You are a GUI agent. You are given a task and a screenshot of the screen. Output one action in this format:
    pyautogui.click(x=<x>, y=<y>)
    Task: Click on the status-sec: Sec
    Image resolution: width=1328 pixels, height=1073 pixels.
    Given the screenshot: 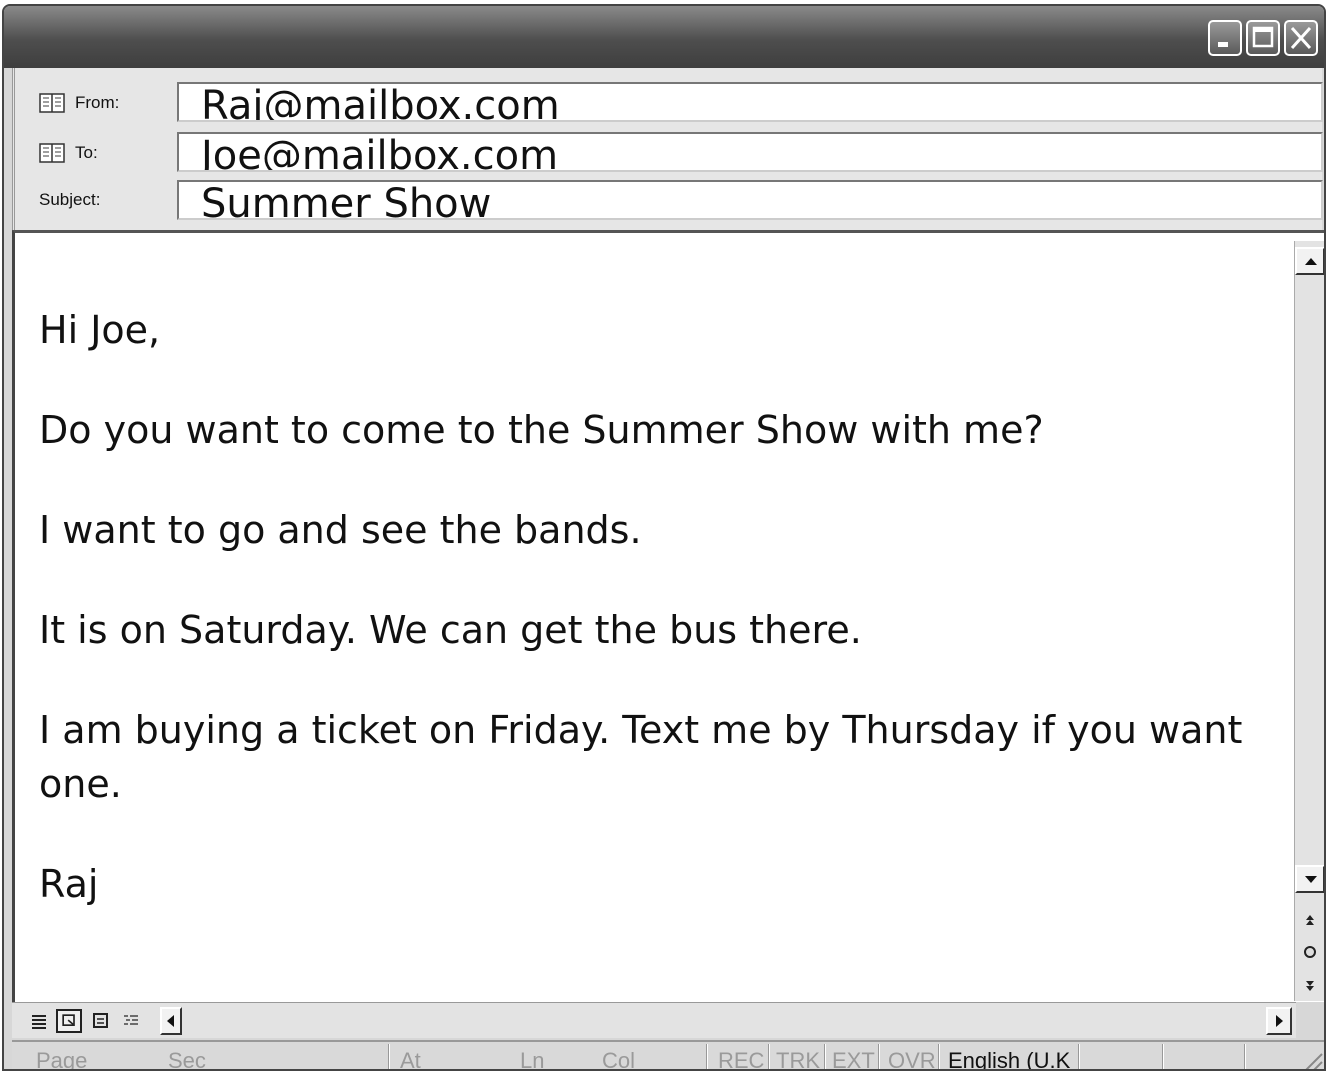 What is the action you would take?
    pyautogui.click(x=187, y=1059)
    